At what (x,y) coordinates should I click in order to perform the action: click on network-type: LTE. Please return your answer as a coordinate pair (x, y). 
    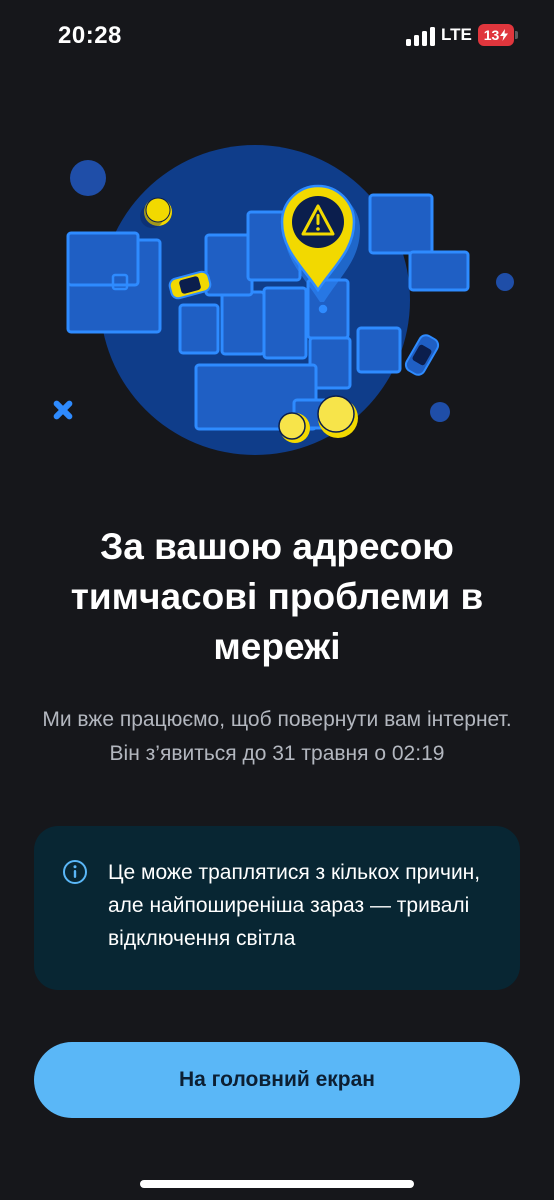
    Looking at the image, I should click on (456, 34).